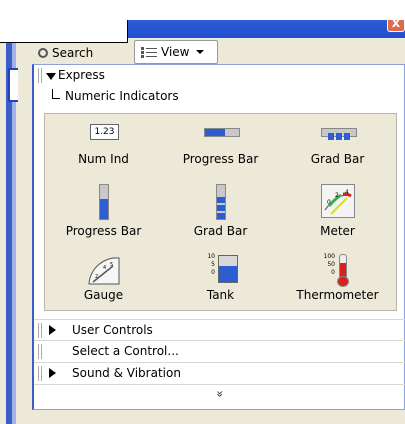  Describe the element at coordinates (339, 134) in the screenshot. I see `grad-bar-icon` at that location.